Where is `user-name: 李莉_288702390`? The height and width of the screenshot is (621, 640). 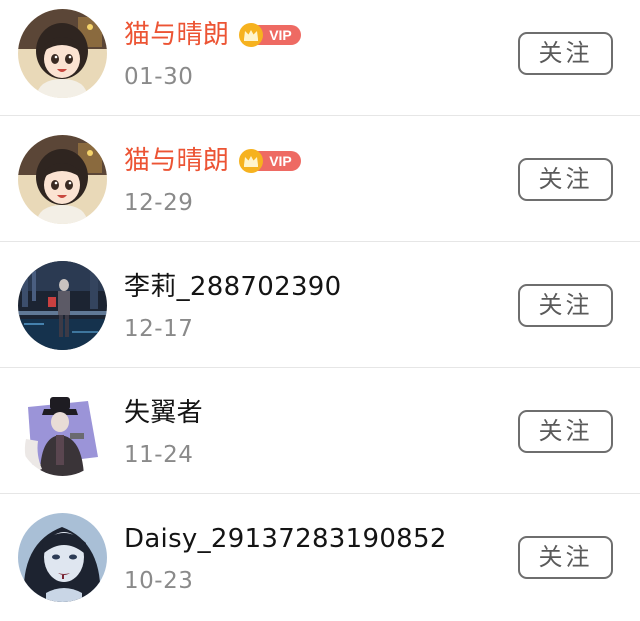 user-name: 李莉_288702390 is located at coordinates (232, 287).